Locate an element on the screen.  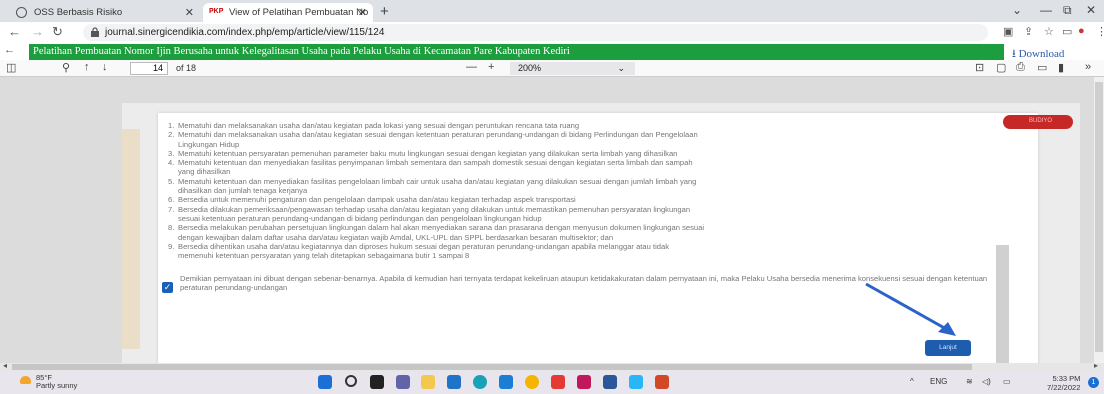
annotation-arrow is located at coordinates (910, 309).